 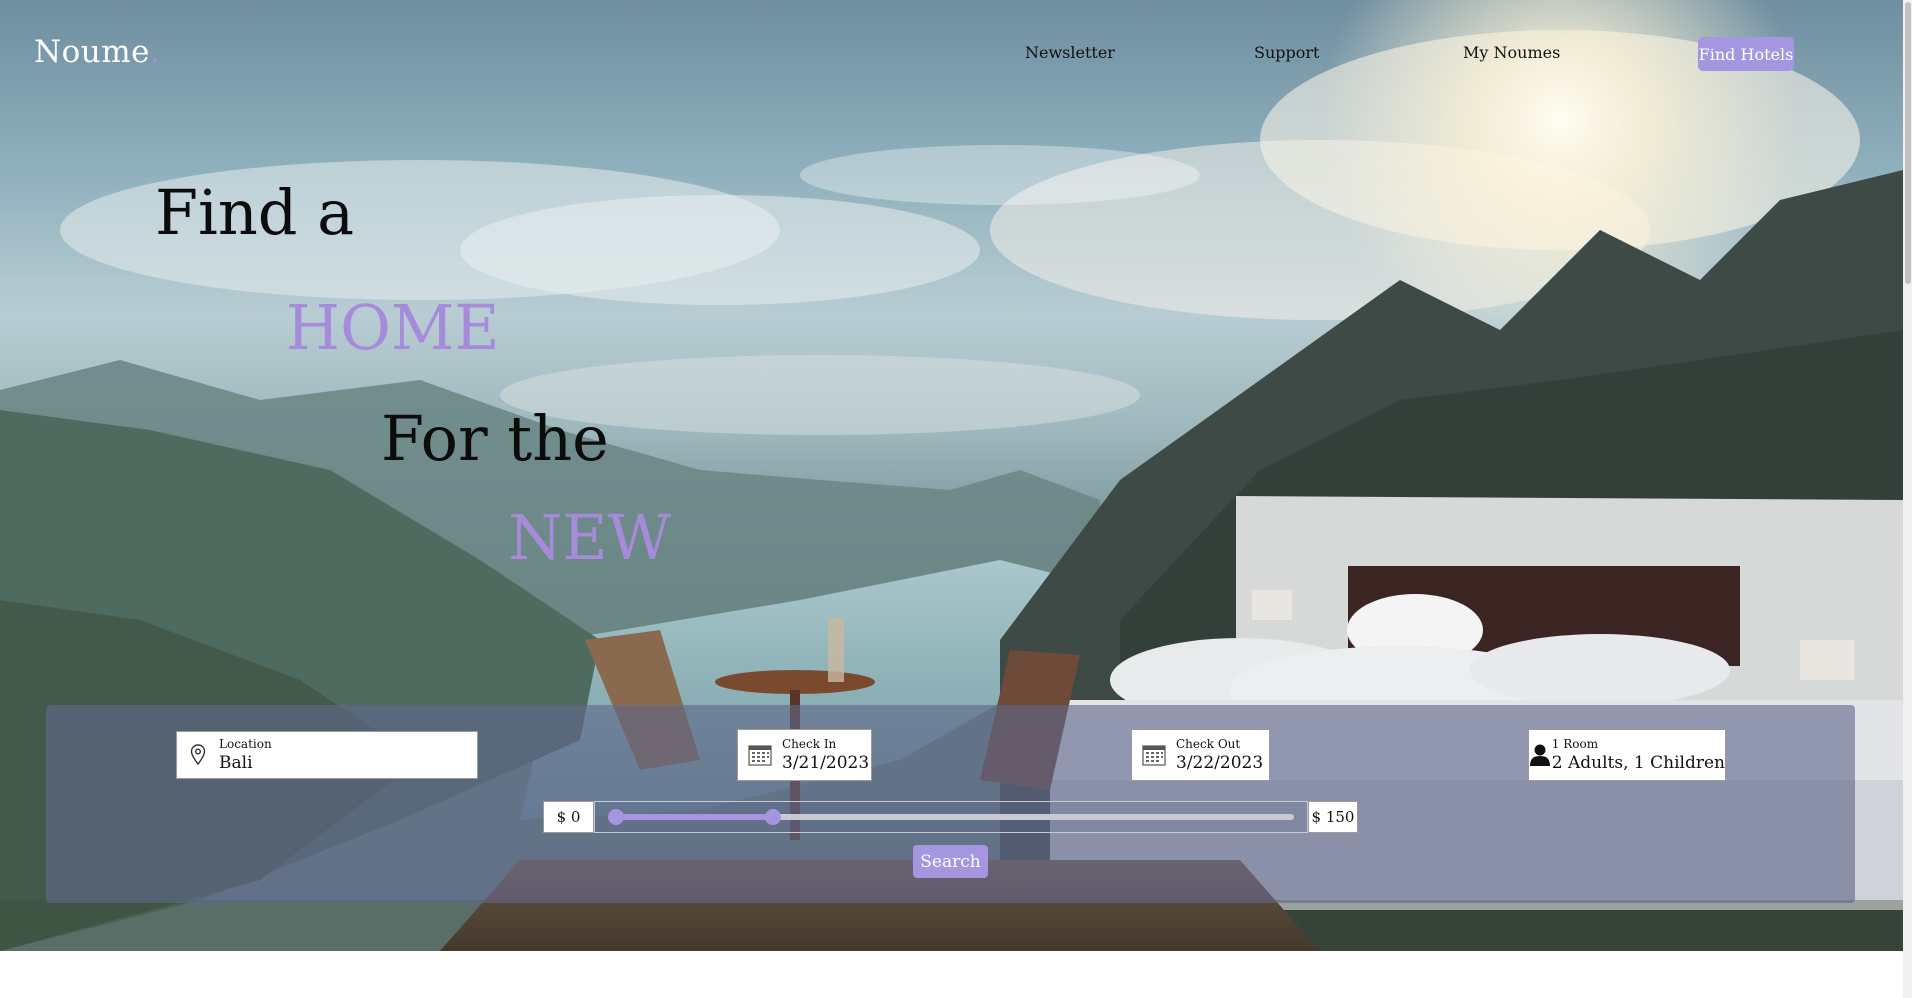 What do you see at coordinates (393, 327) in the screenshot?
I see `headline-line-2: HOME` at bounding box center [393, 327].